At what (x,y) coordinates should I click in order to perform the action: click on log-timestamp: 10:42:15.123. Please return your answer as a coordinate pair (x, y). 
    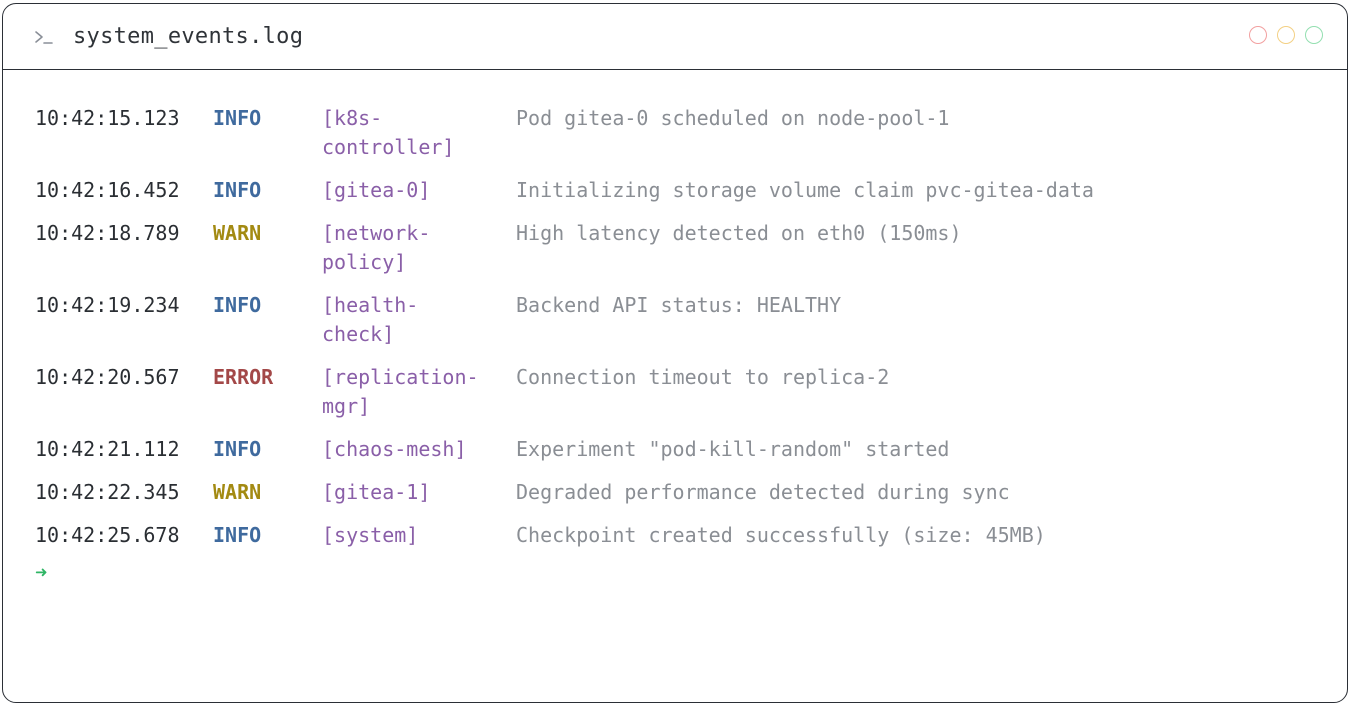
    Looking at the image, I should click on (107, 118).